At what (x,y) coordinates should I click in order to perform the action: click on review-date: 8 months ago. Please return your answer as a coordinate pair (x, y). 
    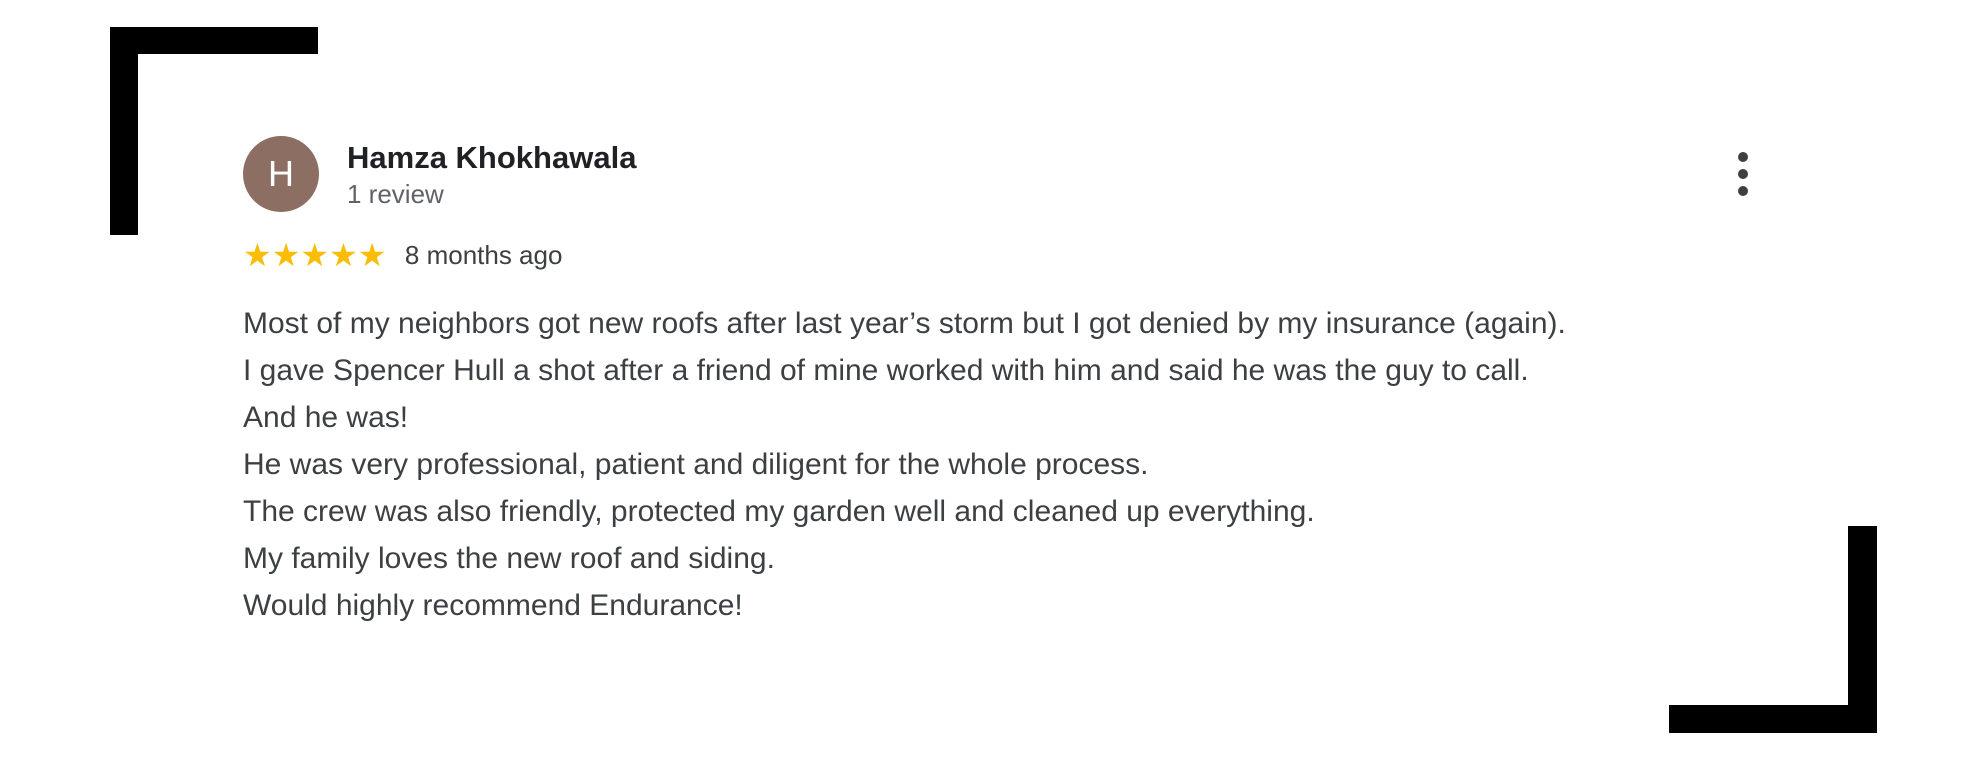
    Looking at the image, I should click on (483, 255).